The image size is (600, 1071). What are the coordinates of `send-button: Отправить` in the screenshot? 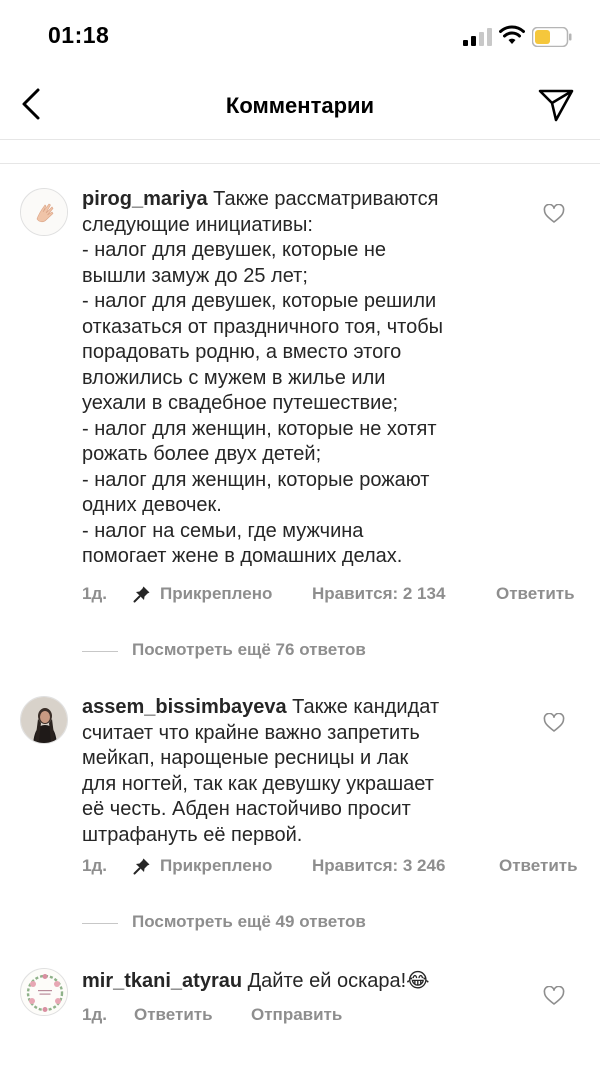 It's located at (296, 1015).